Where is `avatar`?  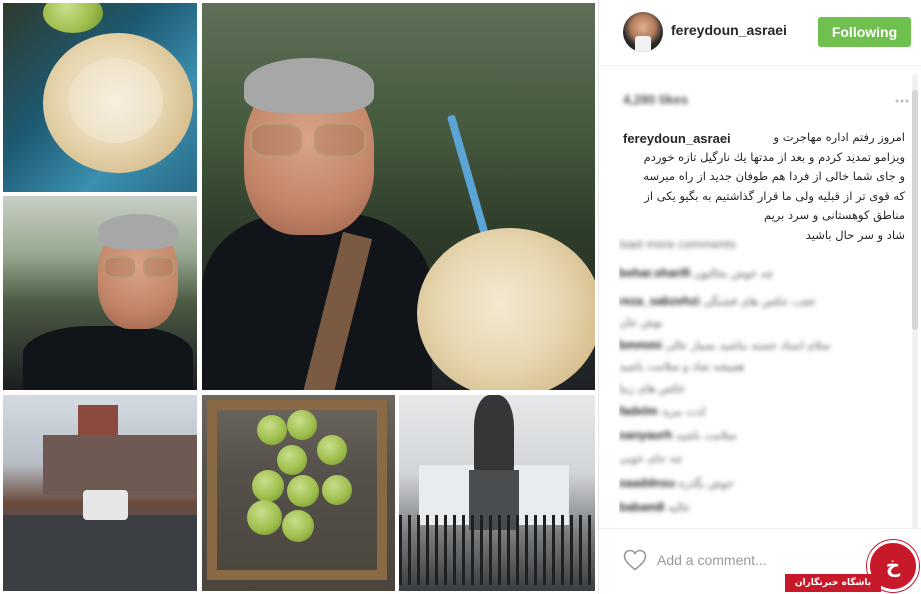 avatar is located at coordinates (643, 32).